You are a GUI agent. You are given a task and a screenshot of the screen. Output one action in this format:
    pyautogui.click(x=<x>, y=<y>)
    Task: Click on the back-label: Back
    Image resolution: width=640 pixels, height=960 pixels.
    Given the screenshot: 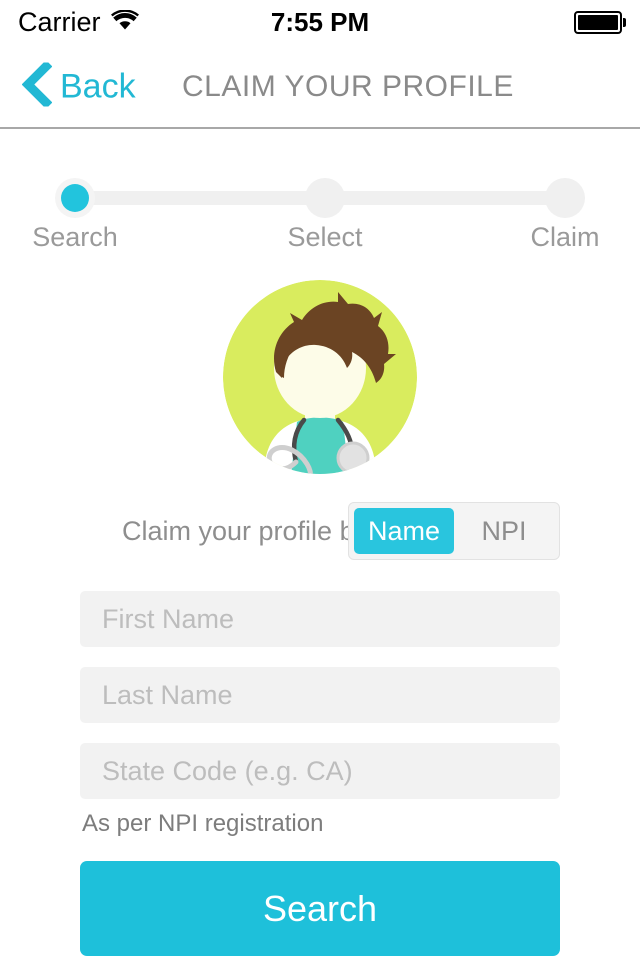 What is the action you would take?
    pyautogui.click(x=98, y=86)
    